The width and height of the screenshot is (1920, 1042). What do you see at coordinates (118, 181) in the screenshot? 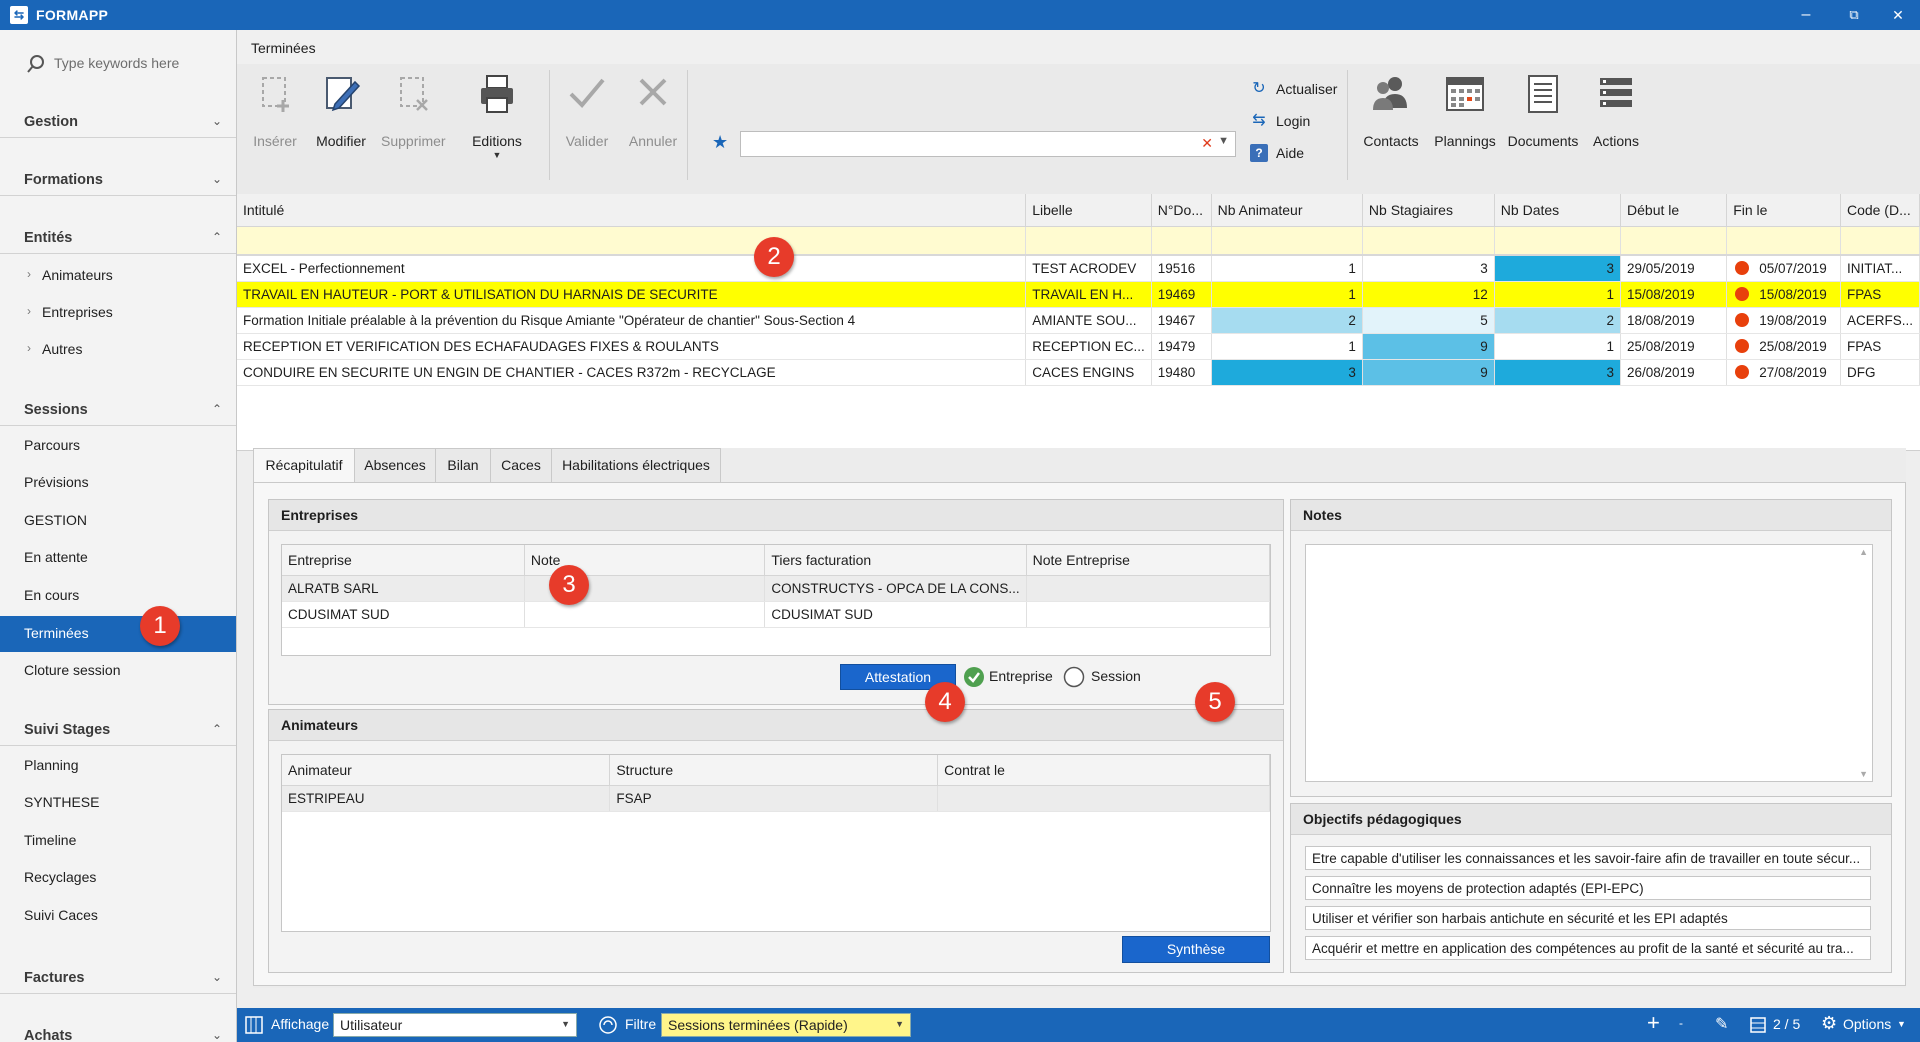
I see `sidebar-group-formations: Formations ⌄` at bounding box center [118, 181].